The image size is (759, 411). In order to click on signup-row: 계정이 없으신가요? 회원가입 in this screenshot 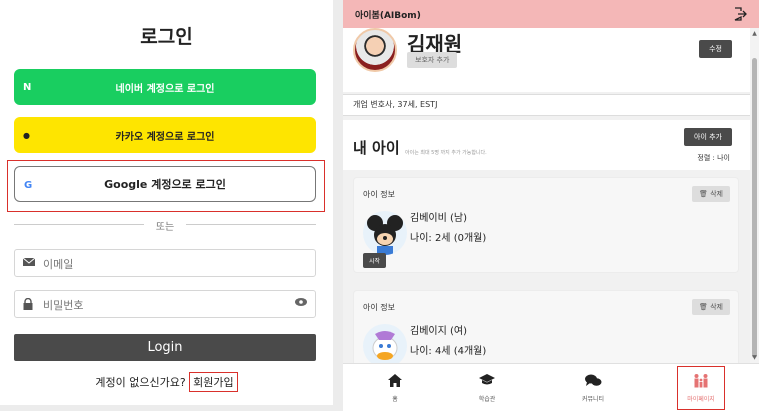, I will do `click(166, 382)`.